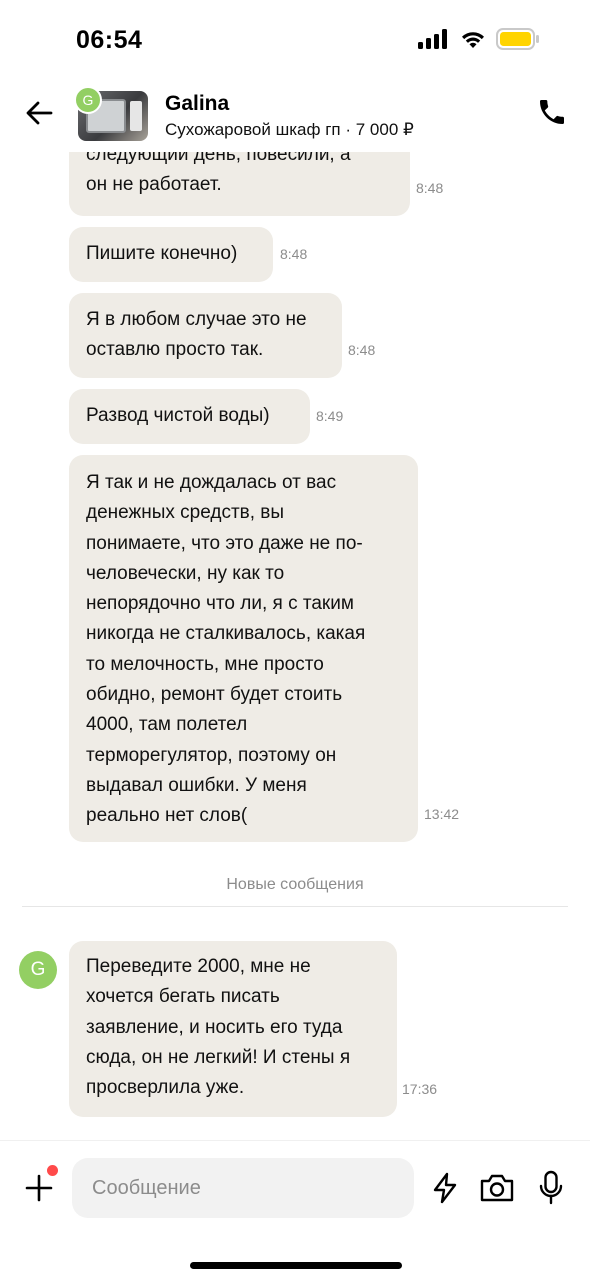  I want to click on message-line: сюда, он не легкий! И стены я, so click(218, 1057).